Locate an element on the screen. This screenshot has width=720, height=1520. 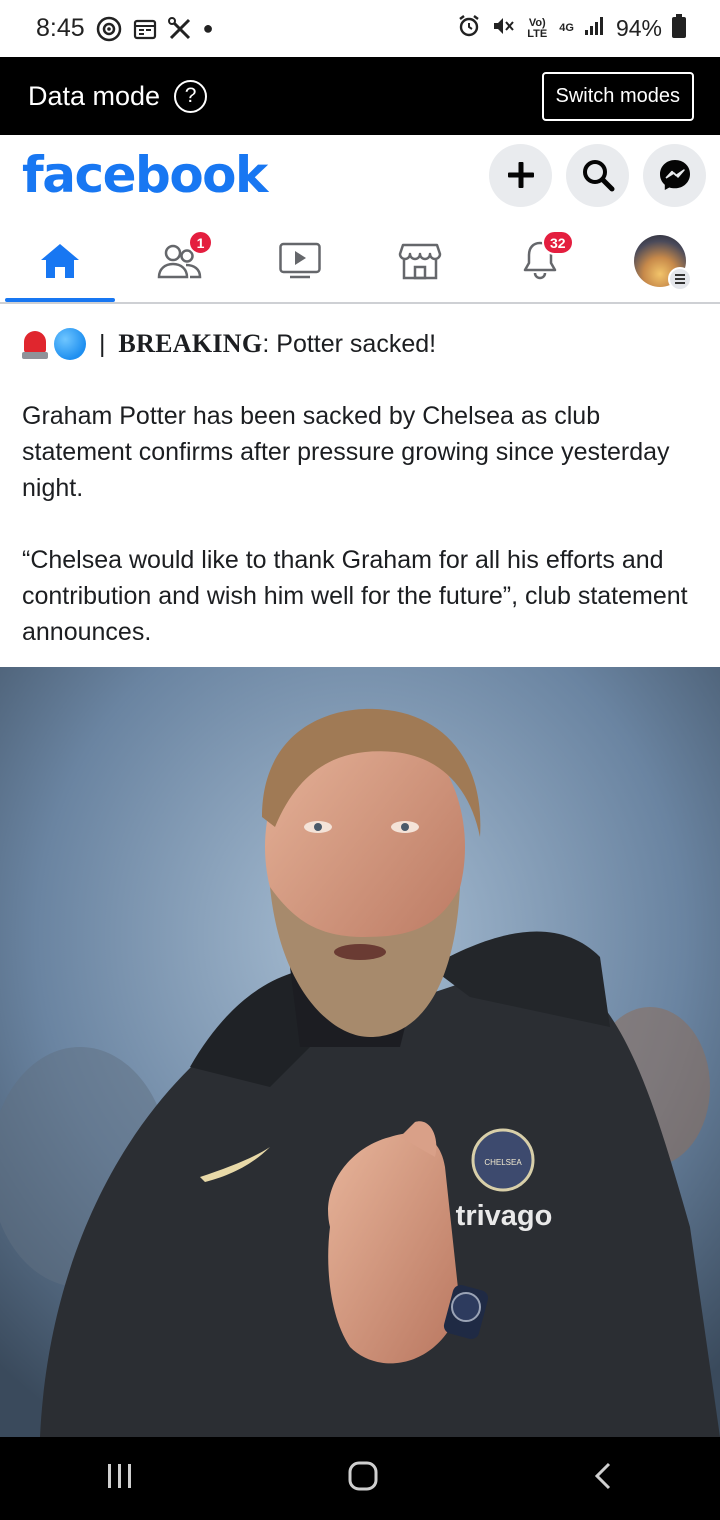
clock: 8:45 is located at coordinates (60, 28).